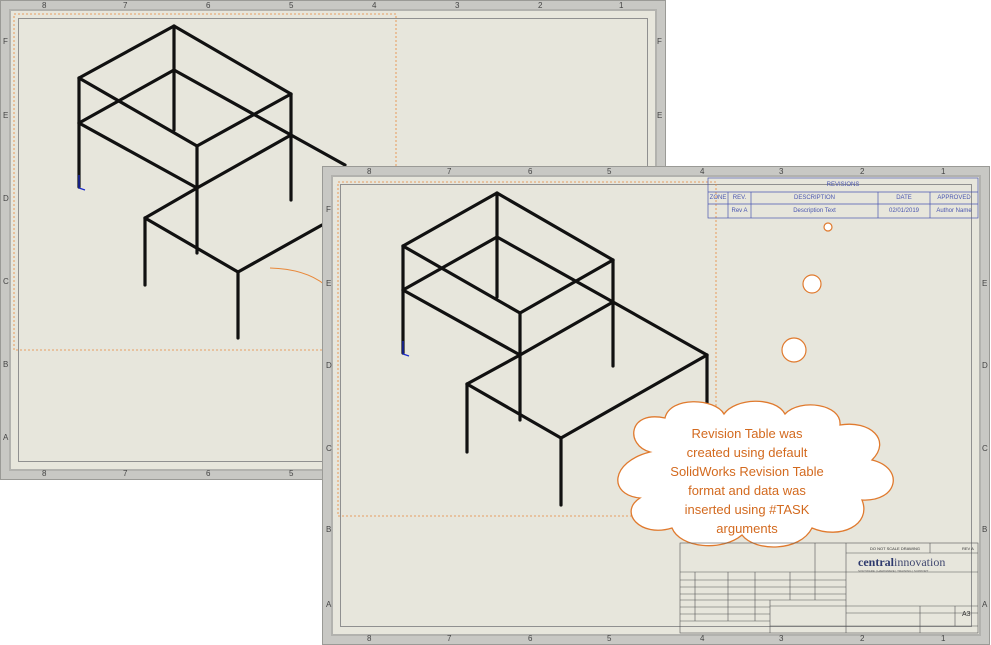  What do you see at coordinates (747, 509) in the screenshot?
I see `callout-line: inserted using #TASK` at bounding box center [747, 509].